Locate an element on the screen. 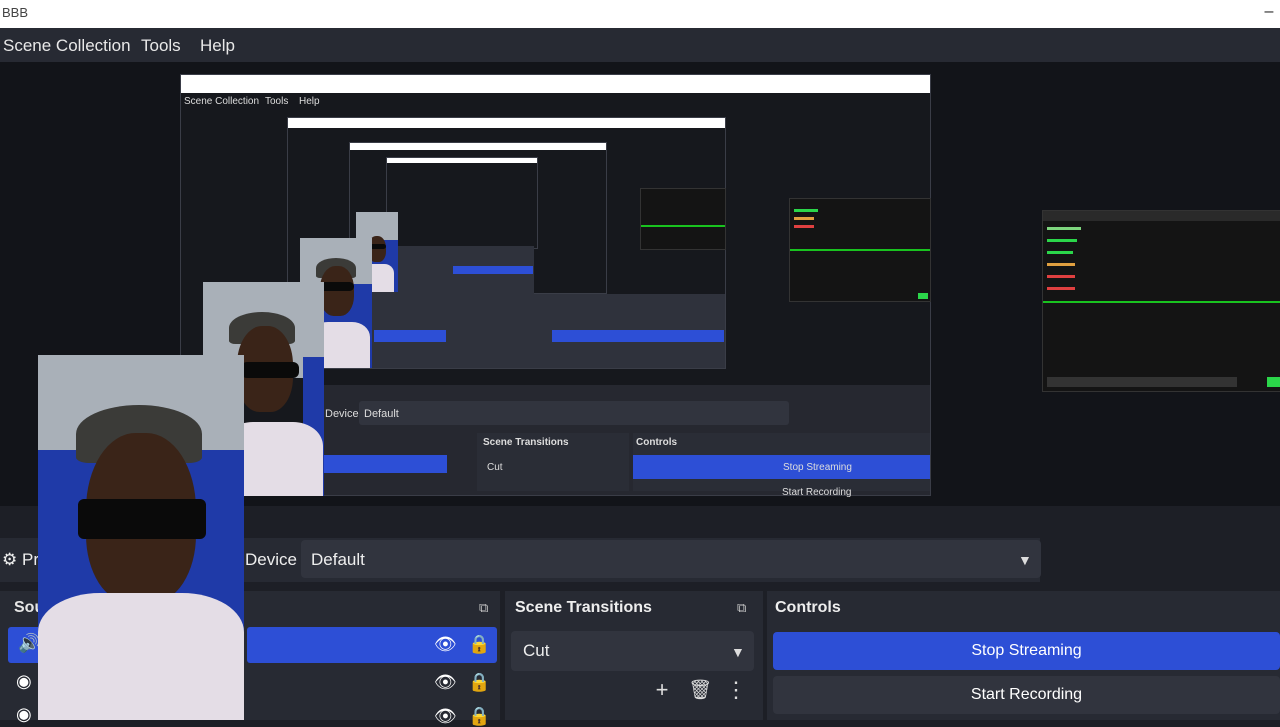  window-titlebar is located at coordinates (640, 14).